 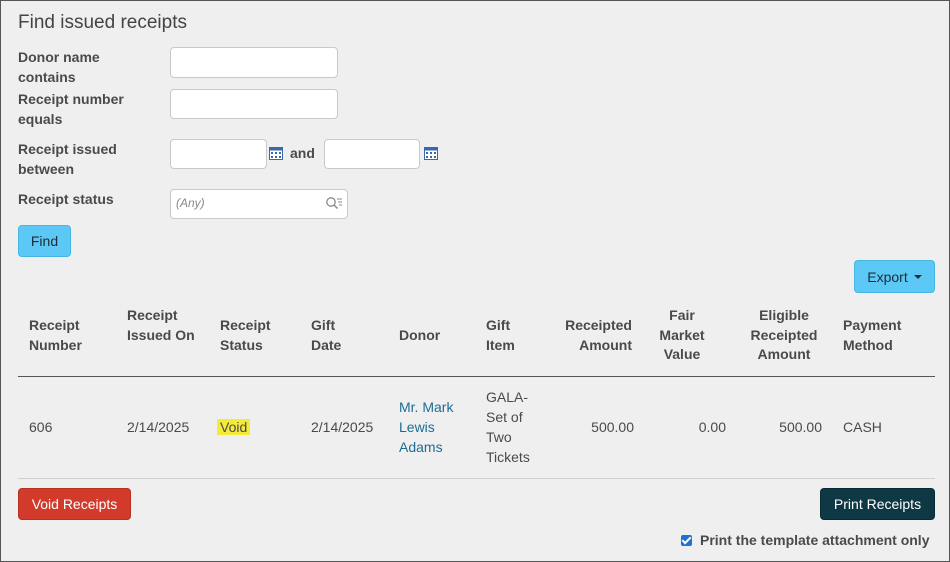 I want to click on cell-payment-method: CASH, so click(x=862, y=427).